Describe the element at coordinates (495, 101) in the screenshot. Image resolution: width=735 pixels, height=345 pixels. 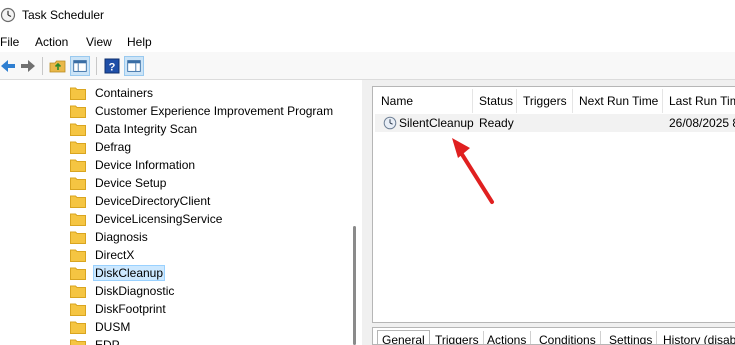
I see `column-header-status: Status` at that location.